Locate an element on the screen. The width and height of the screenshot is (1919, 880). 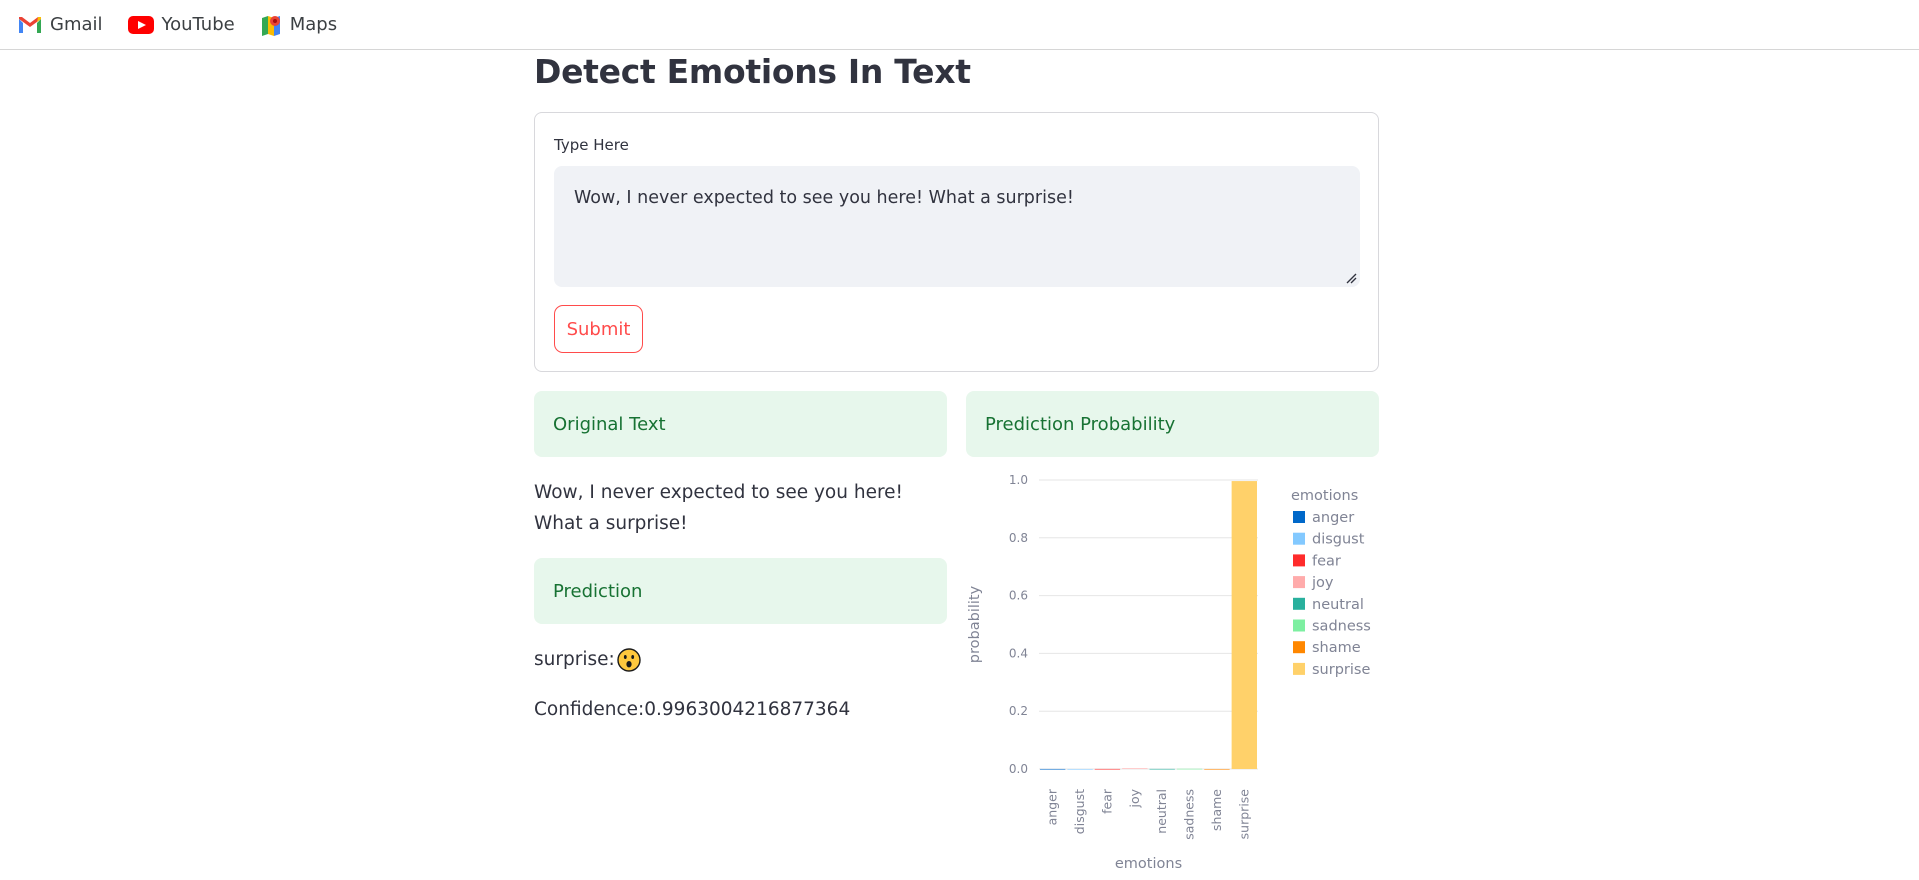
x-tick-label: joy is located at coordinates (1134, 798).